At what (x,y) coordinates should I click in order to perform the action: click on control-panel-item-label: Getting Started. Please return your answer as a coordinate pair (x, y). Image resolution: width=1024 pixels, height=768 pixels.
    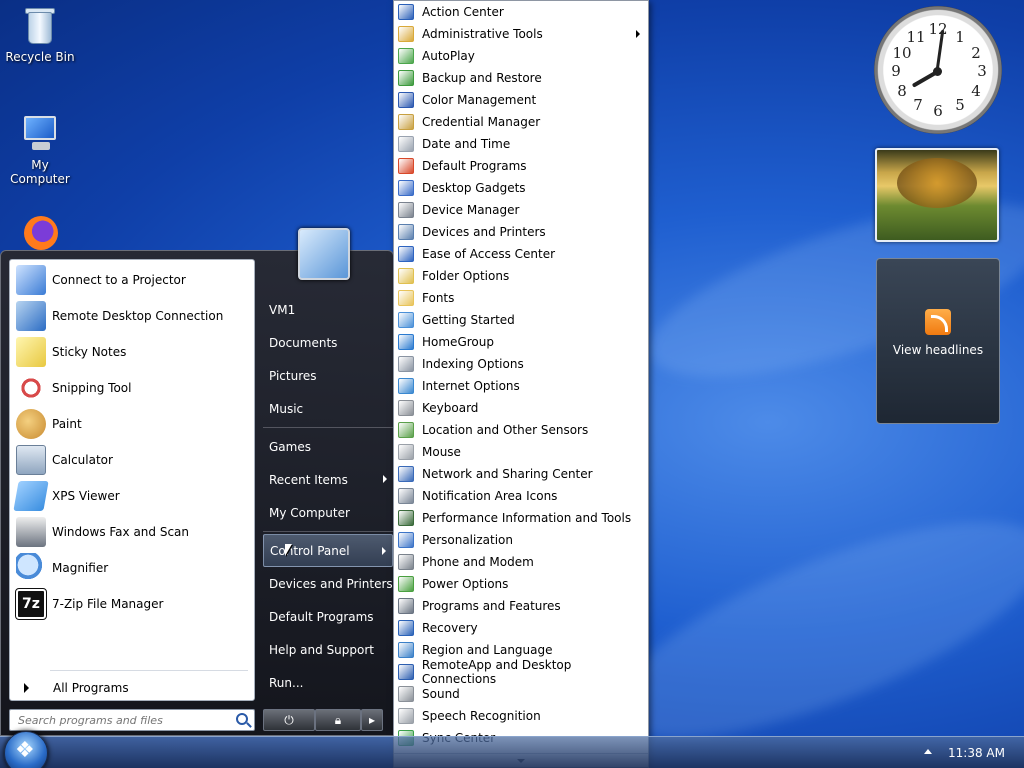
    Looking at the image, I should click on (468, 320).